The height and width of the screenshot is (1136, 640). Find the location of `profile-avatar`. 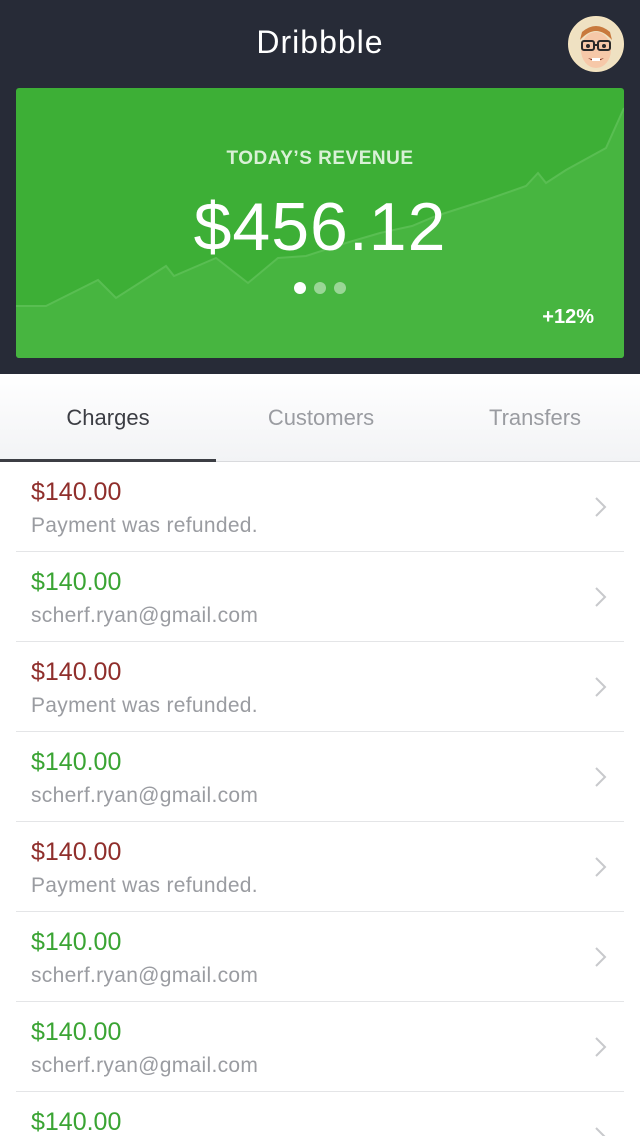

profile-avatar is located at coordinates (596, 44).